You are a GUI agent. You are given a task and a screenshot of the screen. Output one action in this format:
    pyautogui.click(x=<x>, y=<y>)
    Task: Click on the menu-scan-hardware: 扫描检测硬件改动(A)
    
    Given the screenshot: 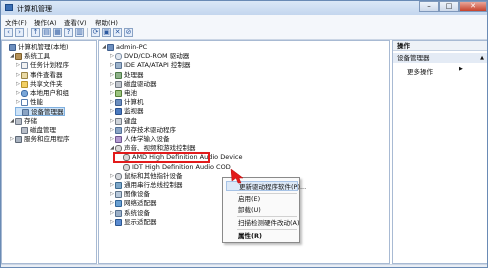 What is the action you would take?
    pyautogui.click(x=263, y=223)
    